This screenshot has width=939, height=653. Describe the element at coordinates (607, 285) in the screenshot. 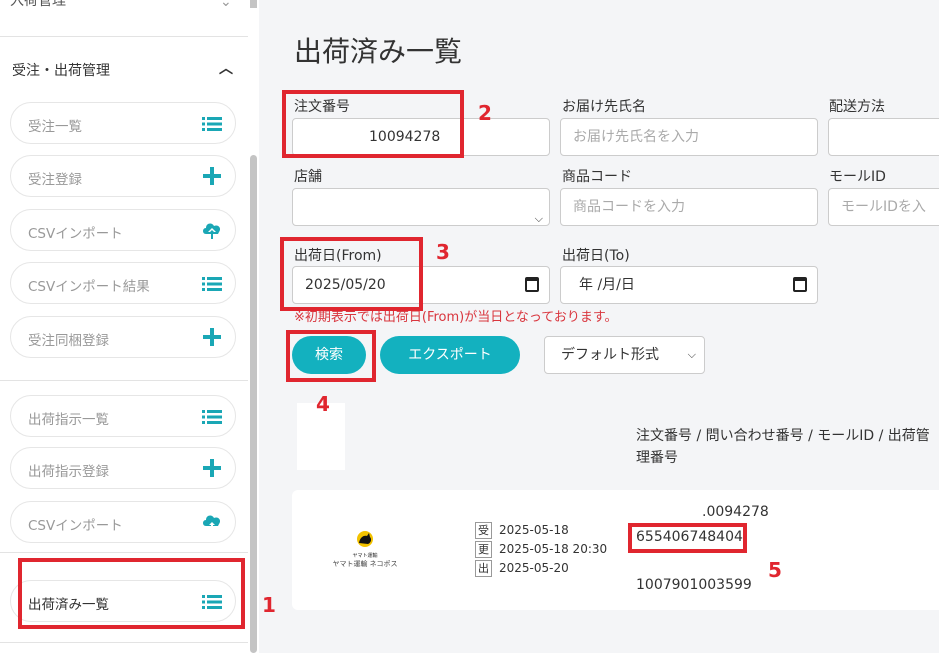

I see `ship-date-to-value: 年 /月/日` at that location.